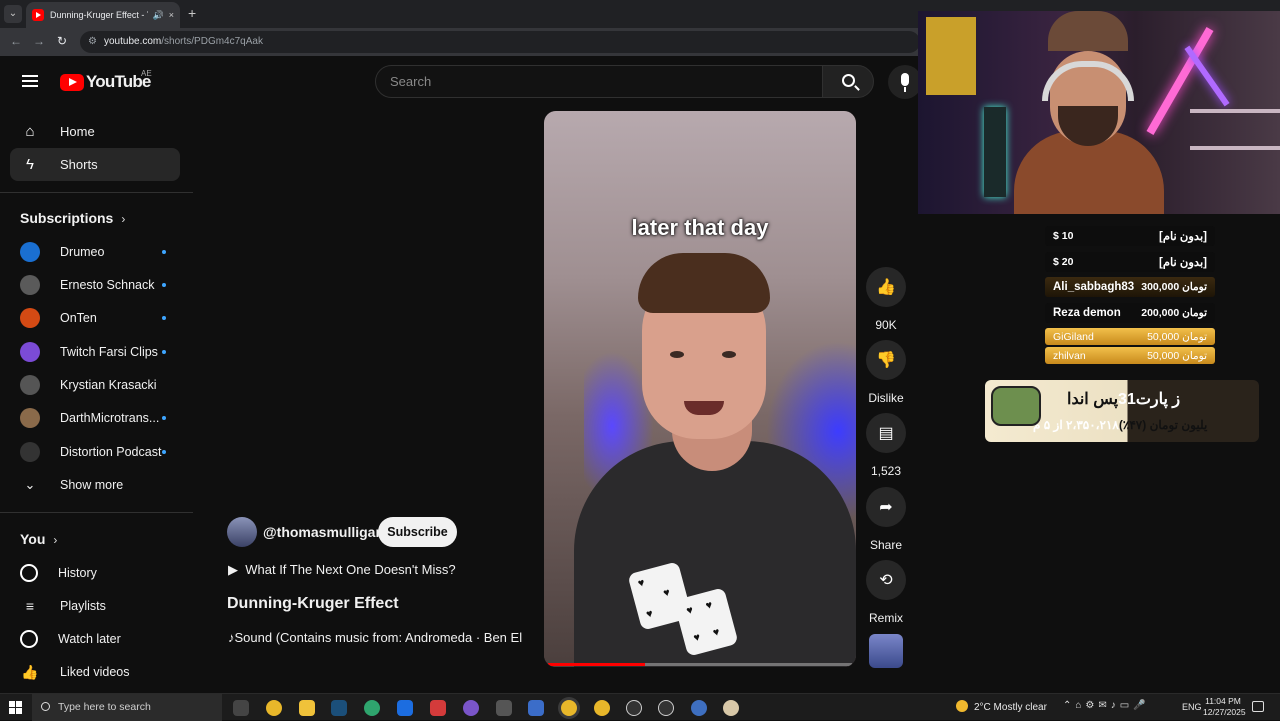 This screenshot has height=721, width=1280. What do you see at coordinates (1130, 236) in the screenshot?
I see `donation-row: $ 10 [بدون نام]` at bounding box center [1130, 236].